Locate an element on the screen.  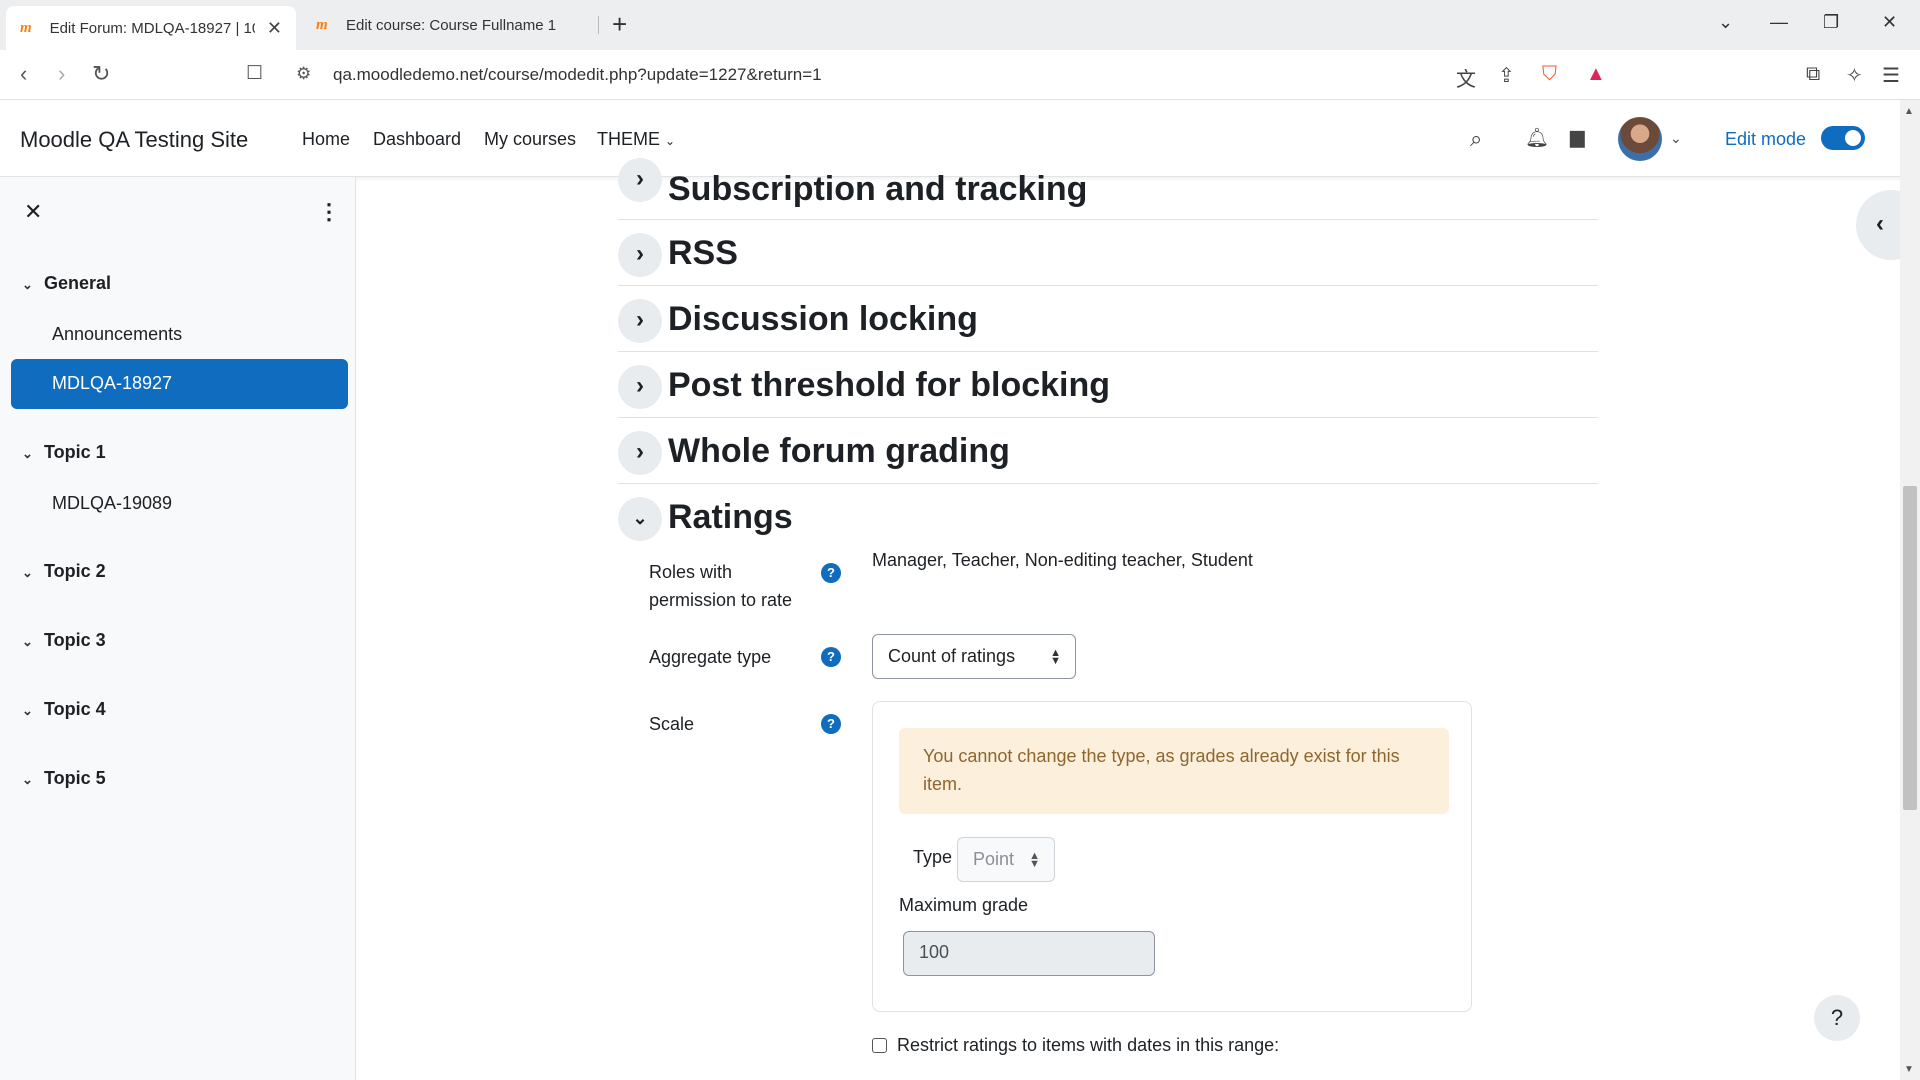
reload-icon: ↻ is located at coordinates (101, 74).